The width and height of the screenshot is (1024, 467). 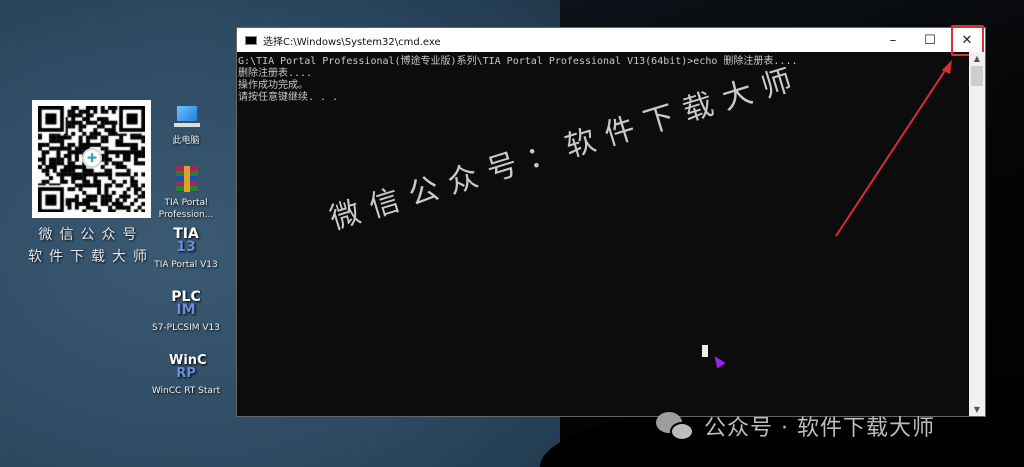 What do you see at coordinates (676, 426) in the screenshot?
I see `wechat-icon` at bounding box center [676, 426].